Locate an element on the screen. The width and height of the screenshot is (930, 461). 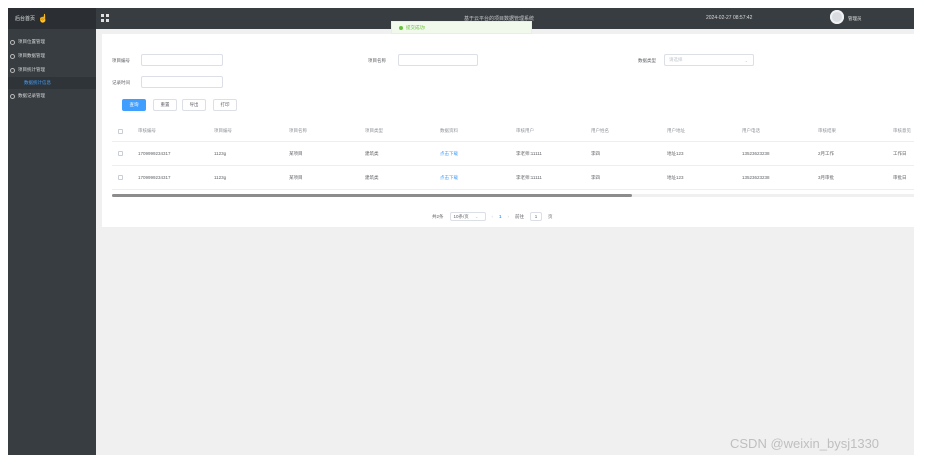
col-header: 项目类型 is located at coordinates (374, 130).